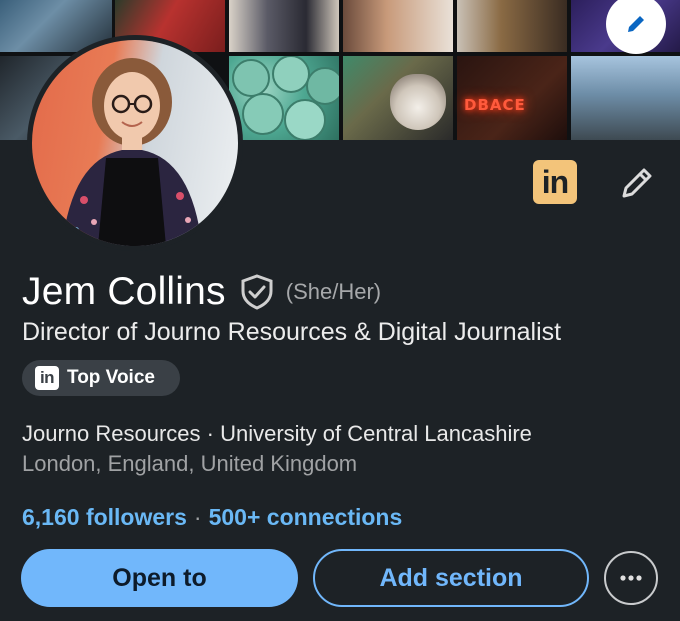  Describe the element at coordinates (637, 183) in the screenshot. I see `edit-profile-pencil-icon` at that location.